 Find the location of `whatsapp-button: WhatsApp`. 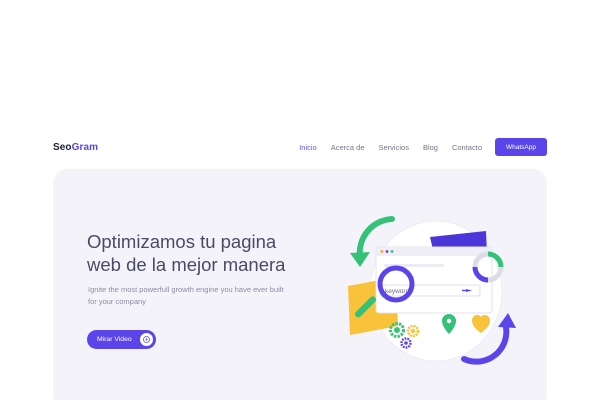

whatsapp-button: WhatsApp is located at coordinates (521, 147).